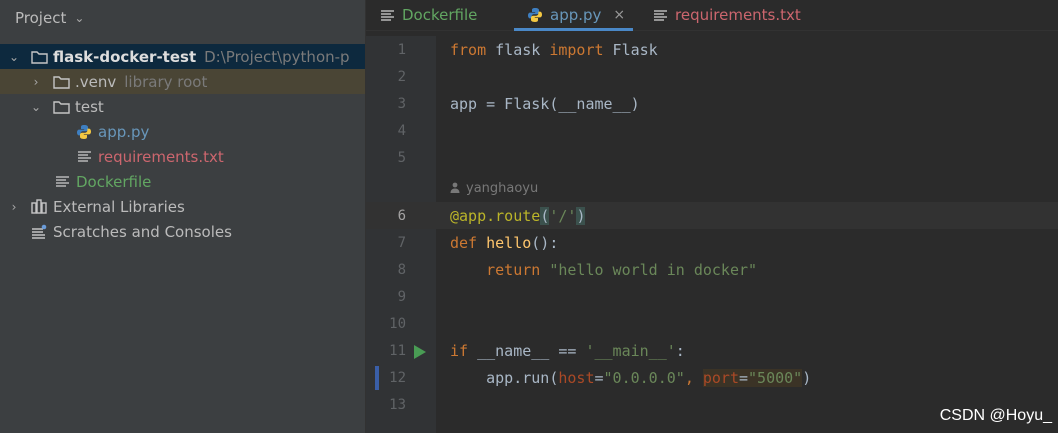 The width and height of the screenshot is (1058, 433). What do you see at coordinates (576, 49) in the screenshot?
I see `code-token: import` at bounding box center [576, 49].